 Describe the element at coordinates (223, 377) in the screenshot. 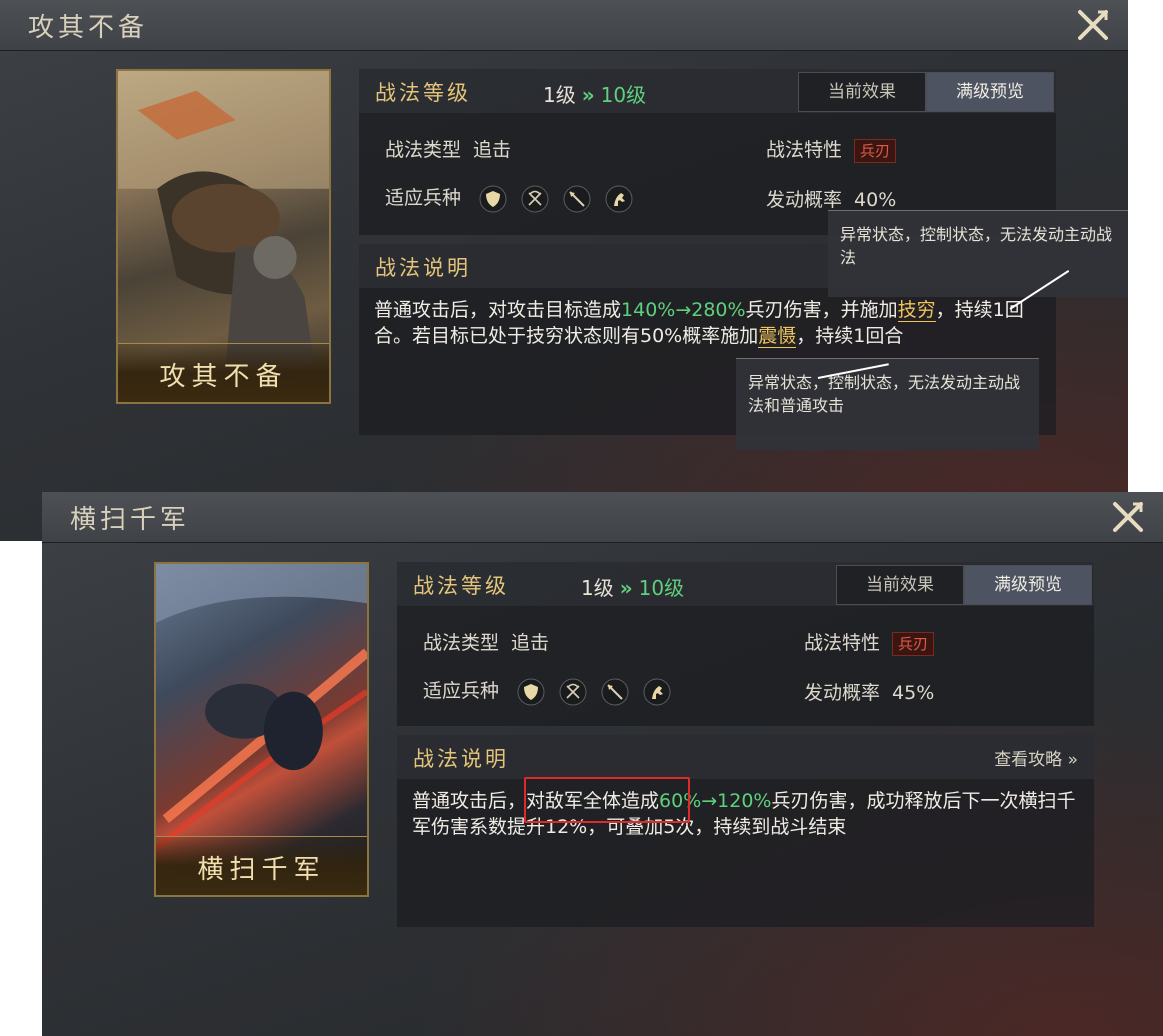

I see `card-name: 攻其不备` at that location.